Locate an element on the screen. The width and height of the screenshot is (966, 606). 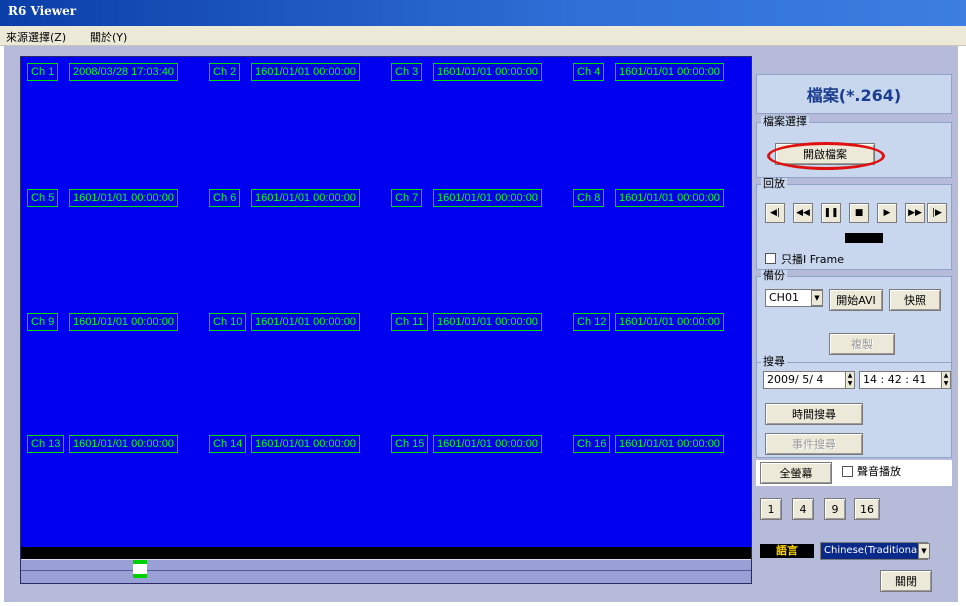
ch2-label: Ch 2 is located at coordinates (225, 72).